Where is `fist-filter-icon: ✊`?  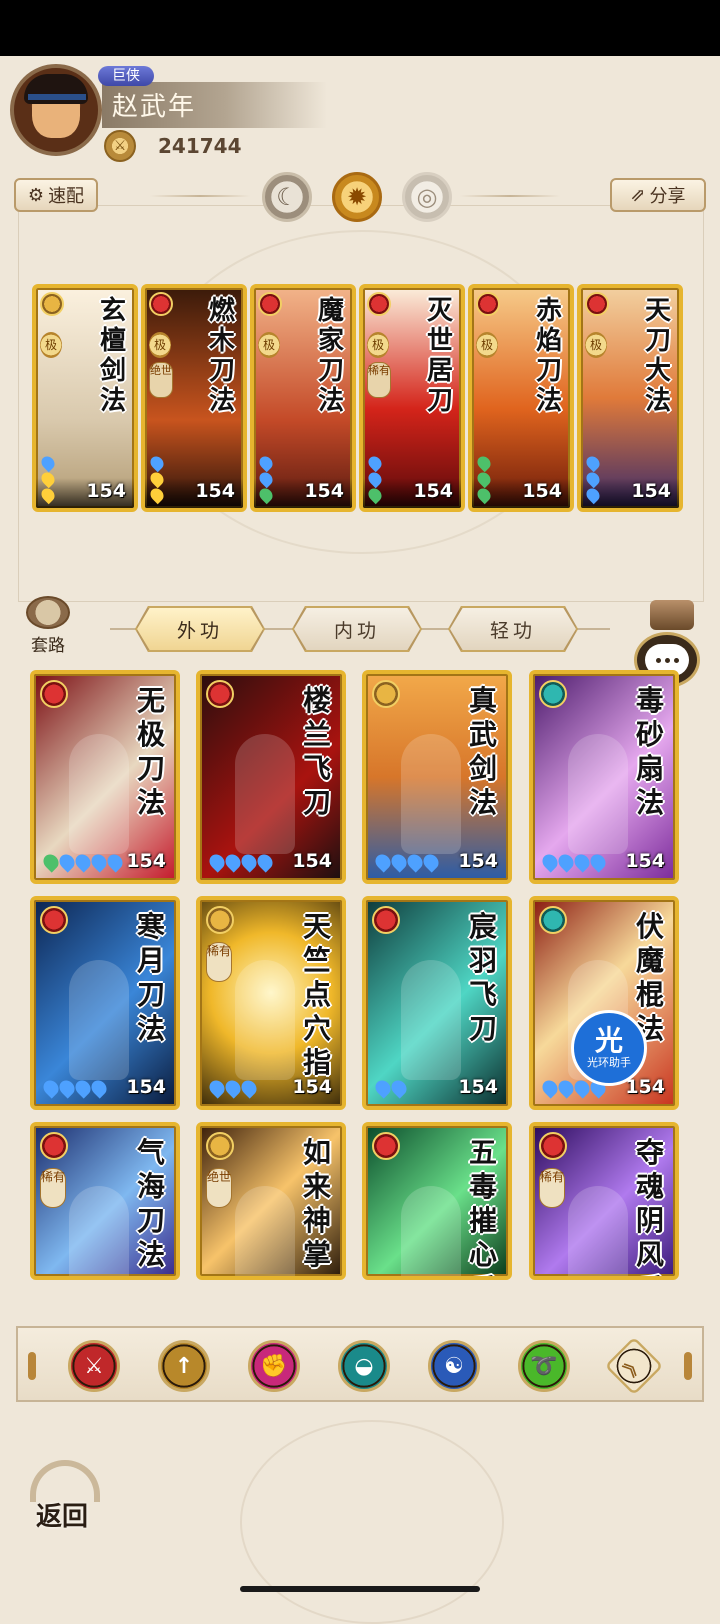 fist-filter-icon: ✊ is located at coordinates (274, 1366).